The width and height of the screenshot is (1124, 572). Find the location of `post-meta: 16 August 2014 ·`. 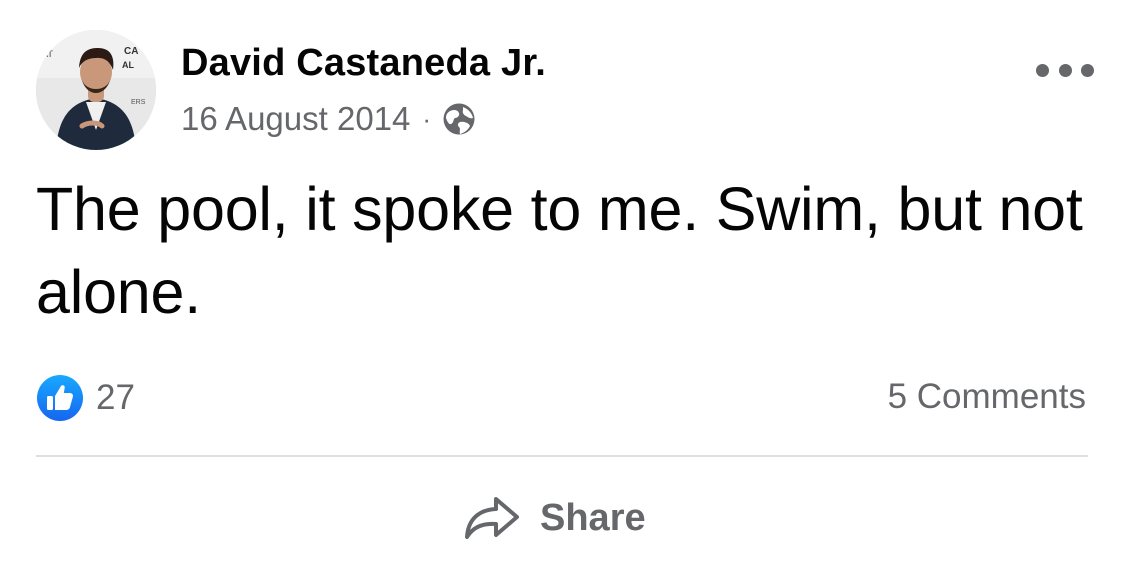

post-meta: 16 August 2014 · is located at coordinates (329, 119).